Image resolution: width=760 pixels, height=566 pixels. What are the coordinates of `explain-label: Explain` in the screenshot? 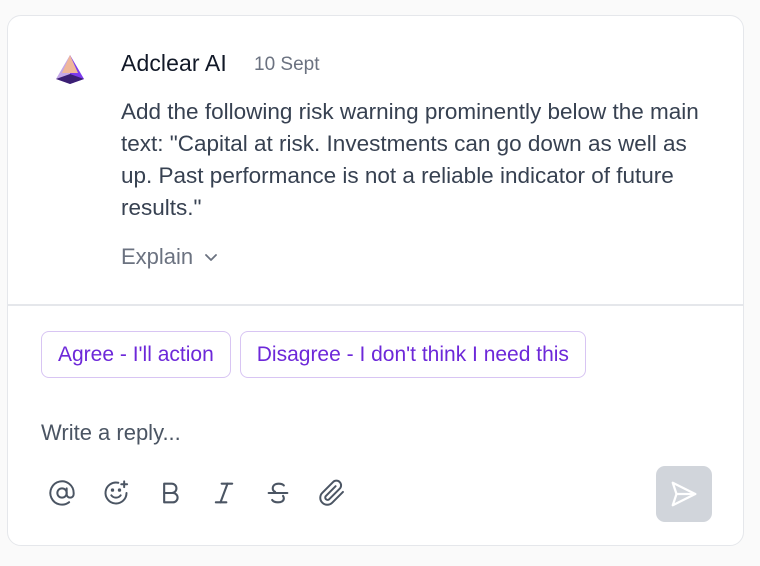 It's located at (157, 256).